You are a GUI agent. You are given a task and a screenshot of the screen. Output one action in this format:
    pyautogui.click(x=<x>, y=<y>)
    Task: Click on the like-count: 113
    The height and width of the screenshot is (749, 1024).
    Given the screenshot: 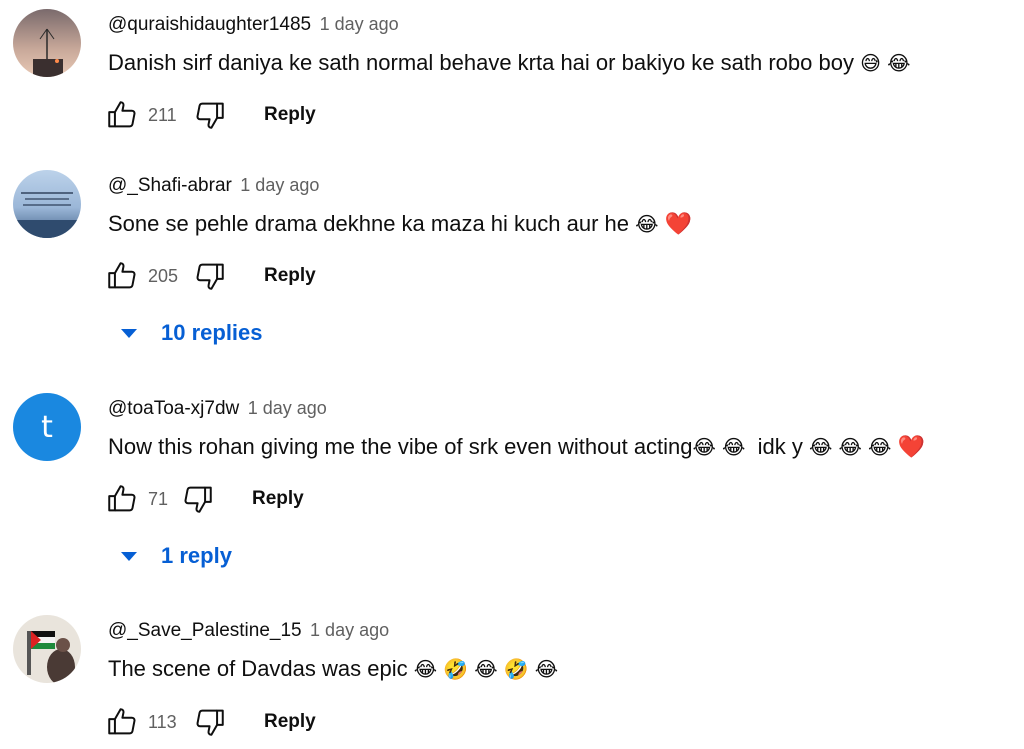 What is the action you would take?
    pyautogui.click(x=162, y=721)
    